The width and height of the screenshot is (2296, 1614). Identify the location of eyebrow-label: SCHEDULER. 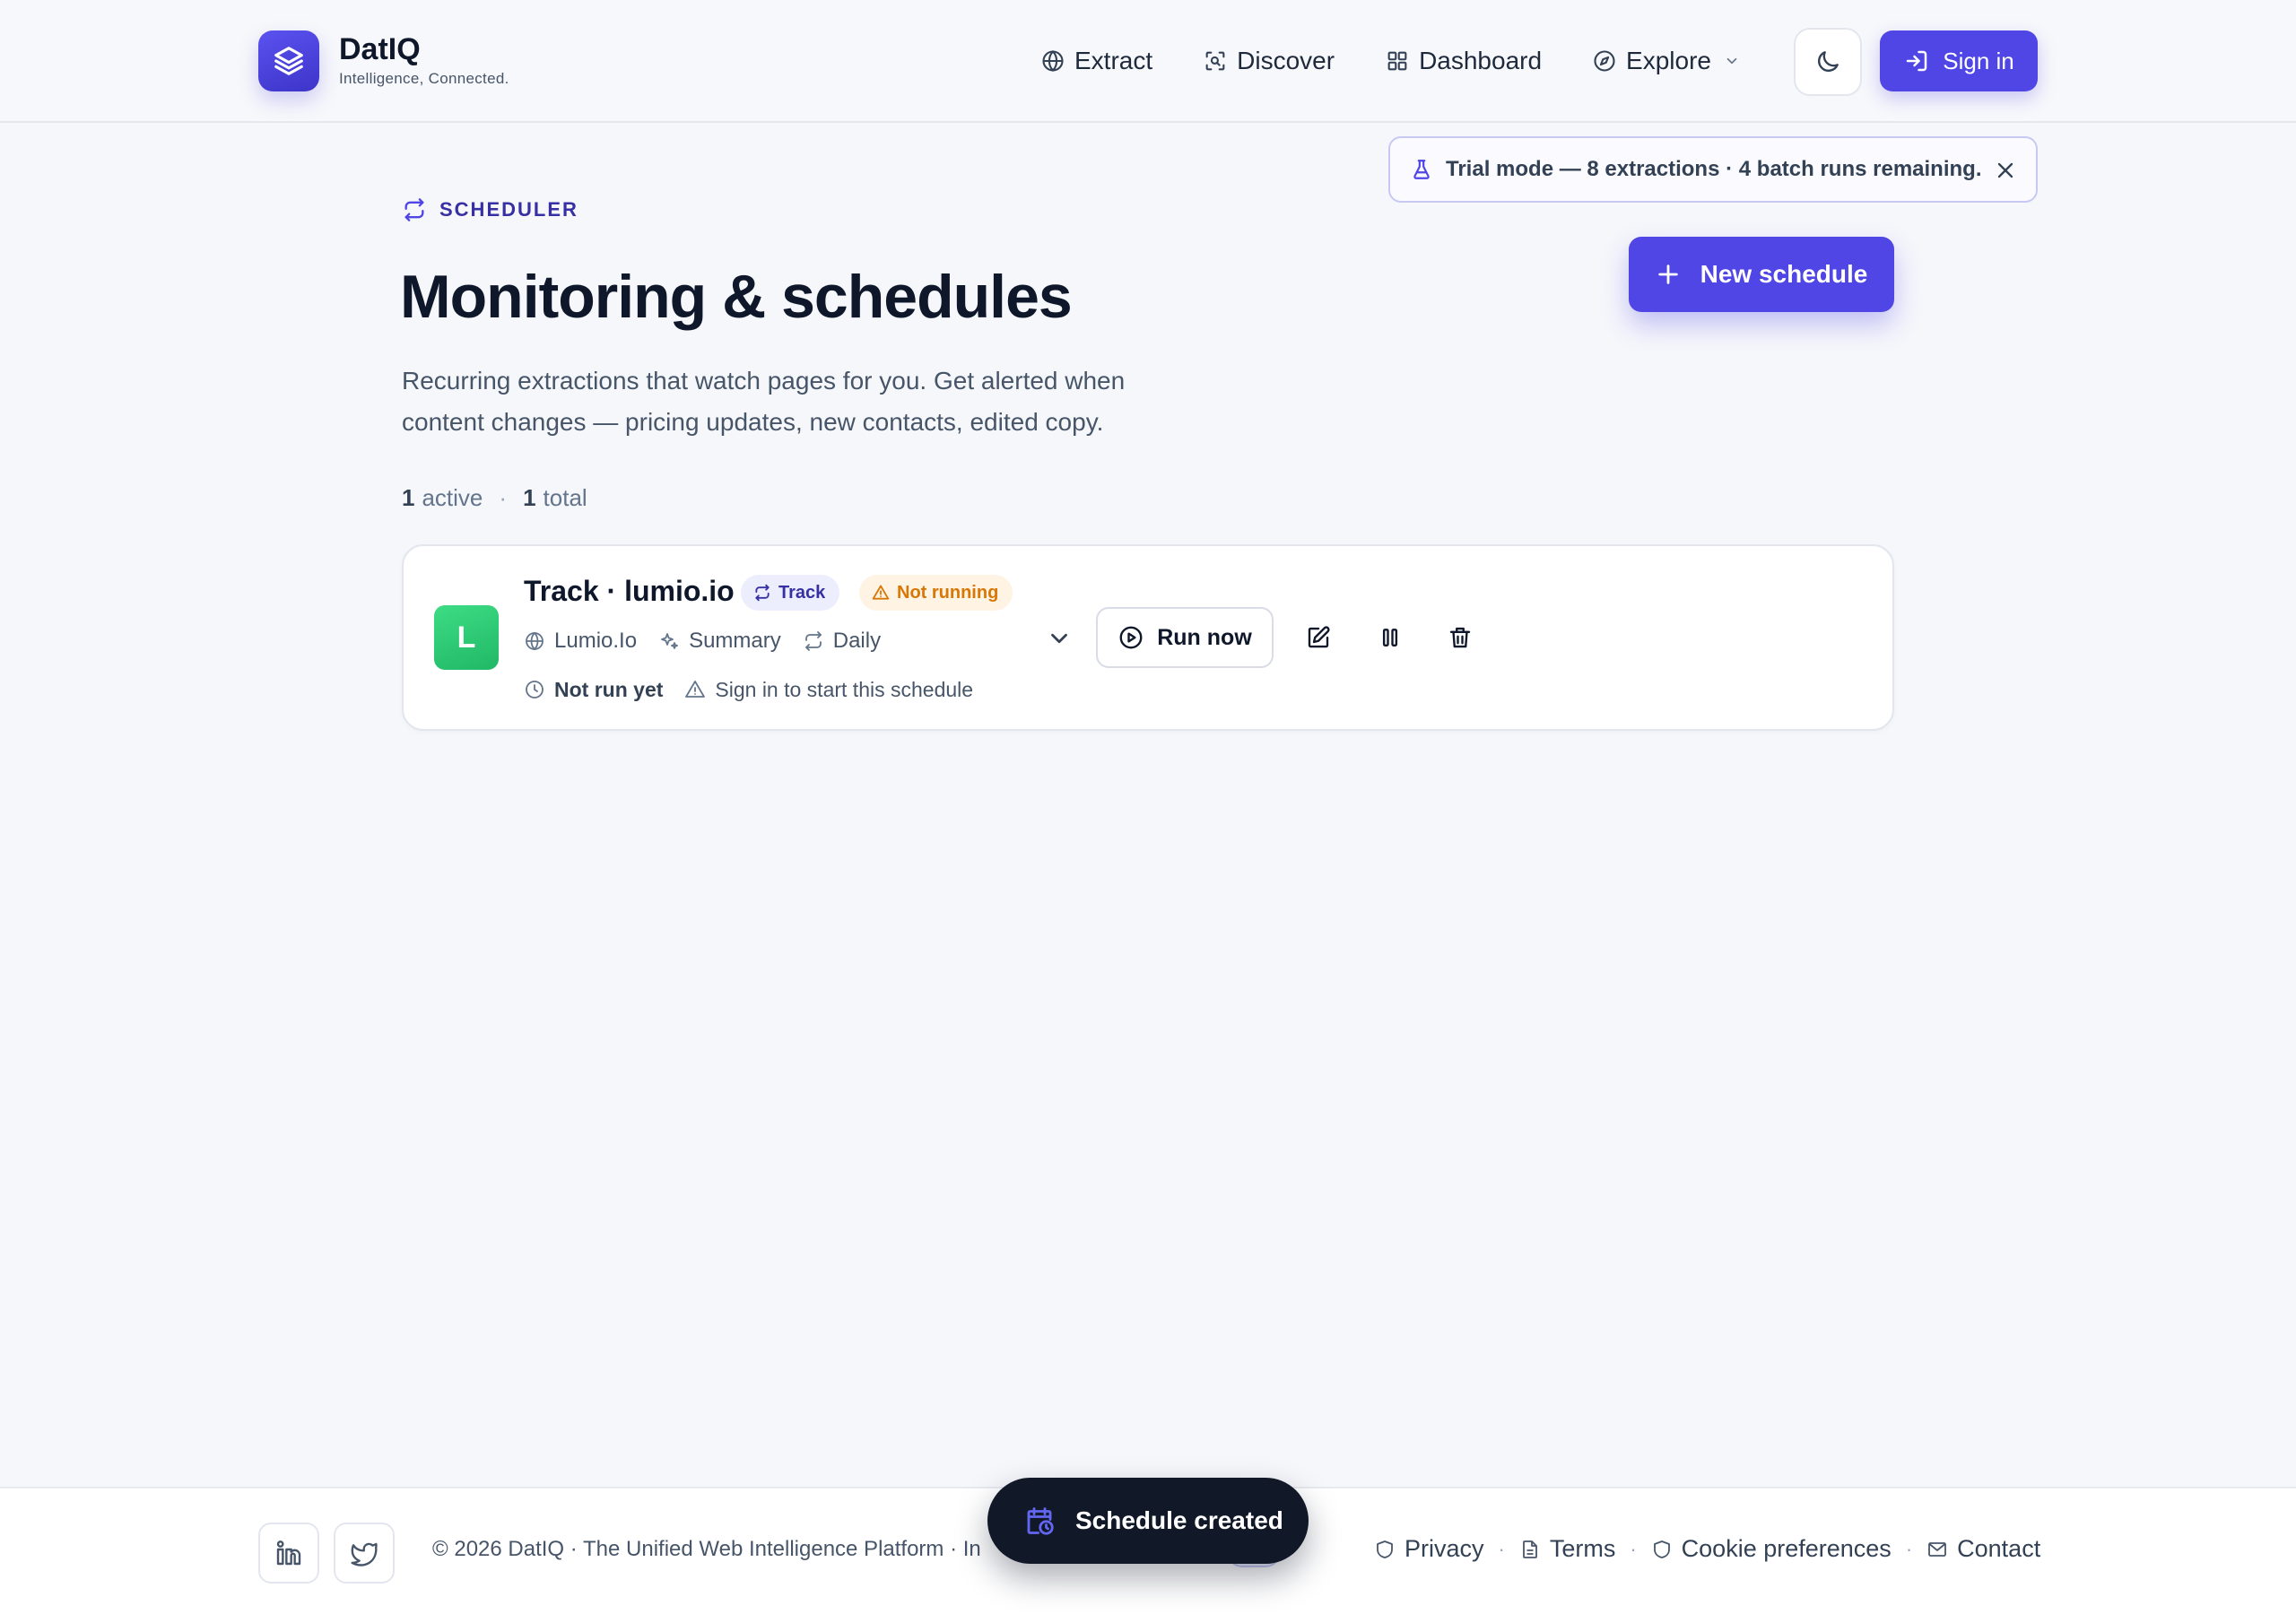
(508, 209).